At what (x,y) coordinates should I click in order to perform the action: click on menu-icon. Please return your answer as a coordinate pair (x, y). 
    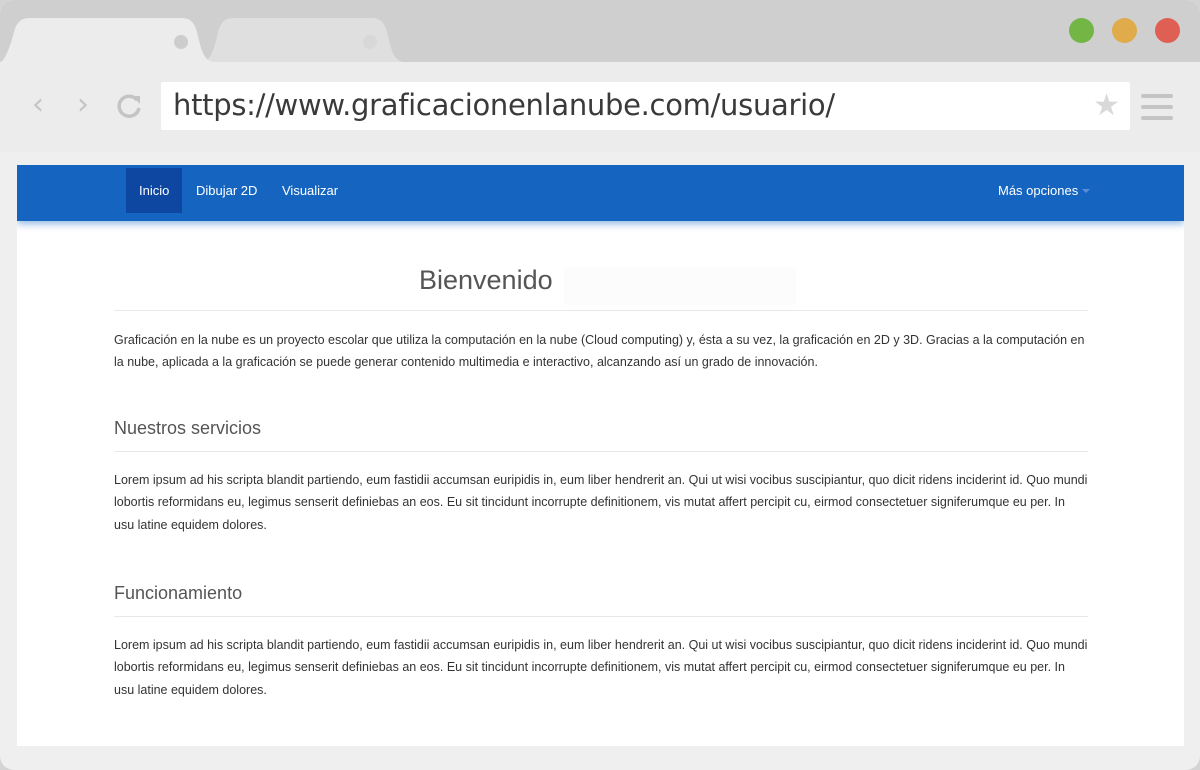
    Looking at the image, I should click on (1157, 107).